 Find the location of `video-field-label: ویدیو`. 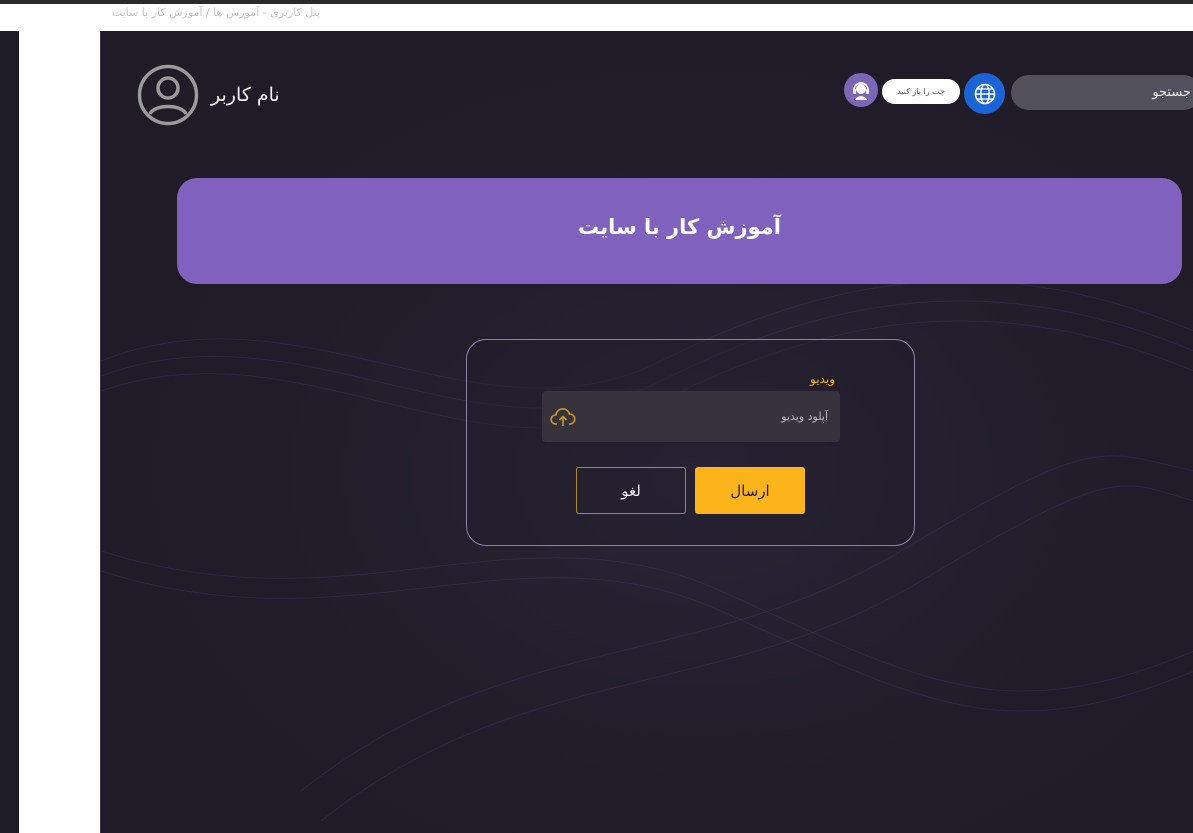

video-field-label: ویدیو is located at coordinates (822, 379).